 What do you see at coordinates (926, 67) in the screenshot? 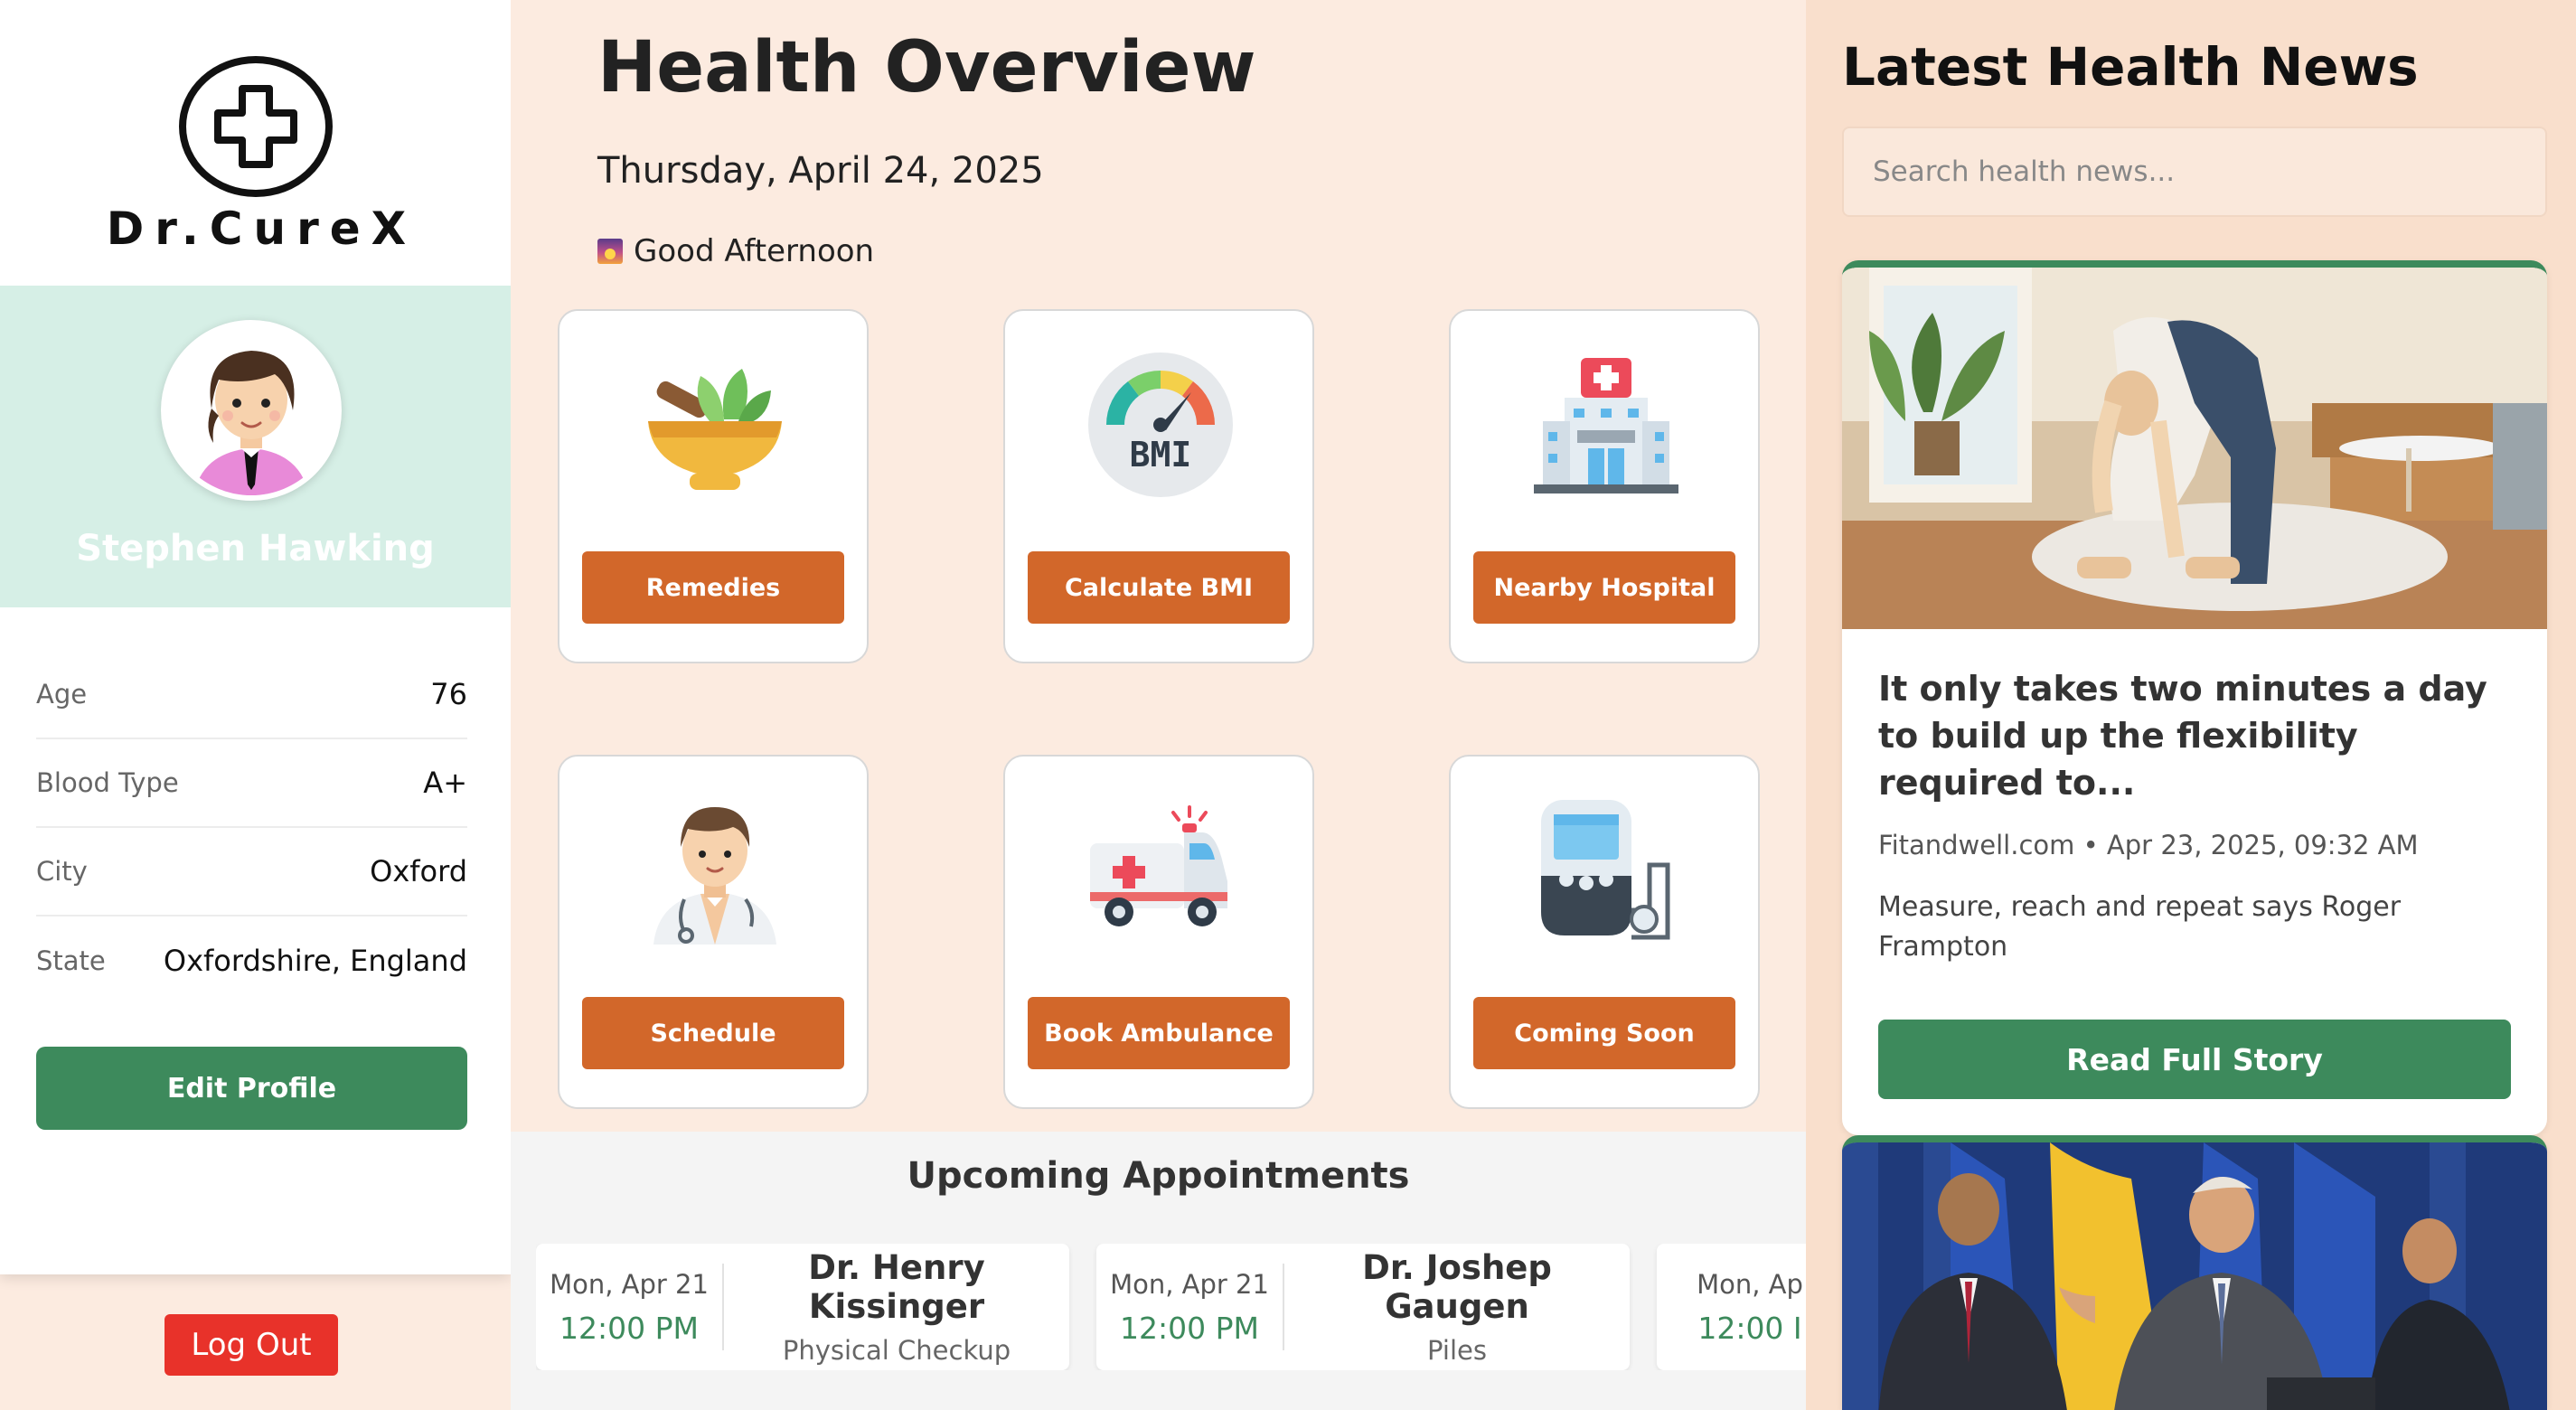
I see `page-title: Health Overview` at bounding box center [926, 67].